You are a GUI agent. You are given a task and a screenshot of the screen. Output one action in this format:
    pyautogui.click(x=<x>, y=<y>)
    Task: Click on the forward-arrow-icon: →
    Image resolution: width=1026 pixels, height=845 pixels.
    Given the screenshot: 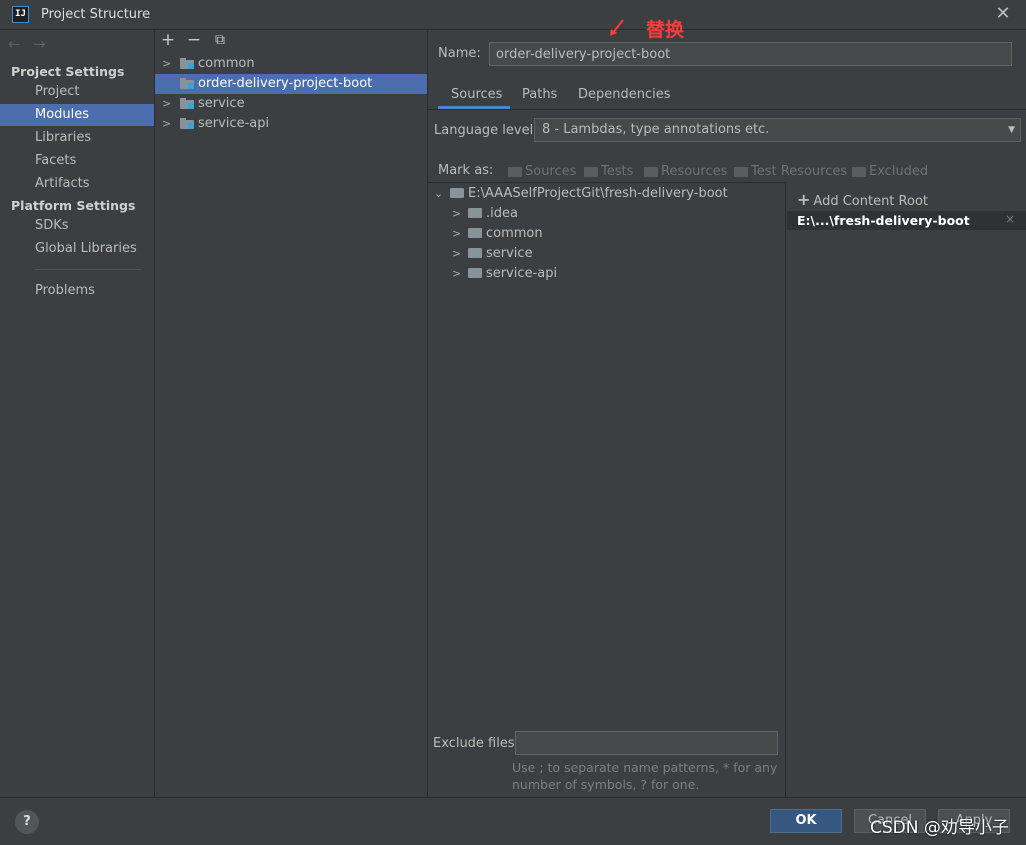 What is the action you would take?
    pyautogui.click(x=39, y=44)
    